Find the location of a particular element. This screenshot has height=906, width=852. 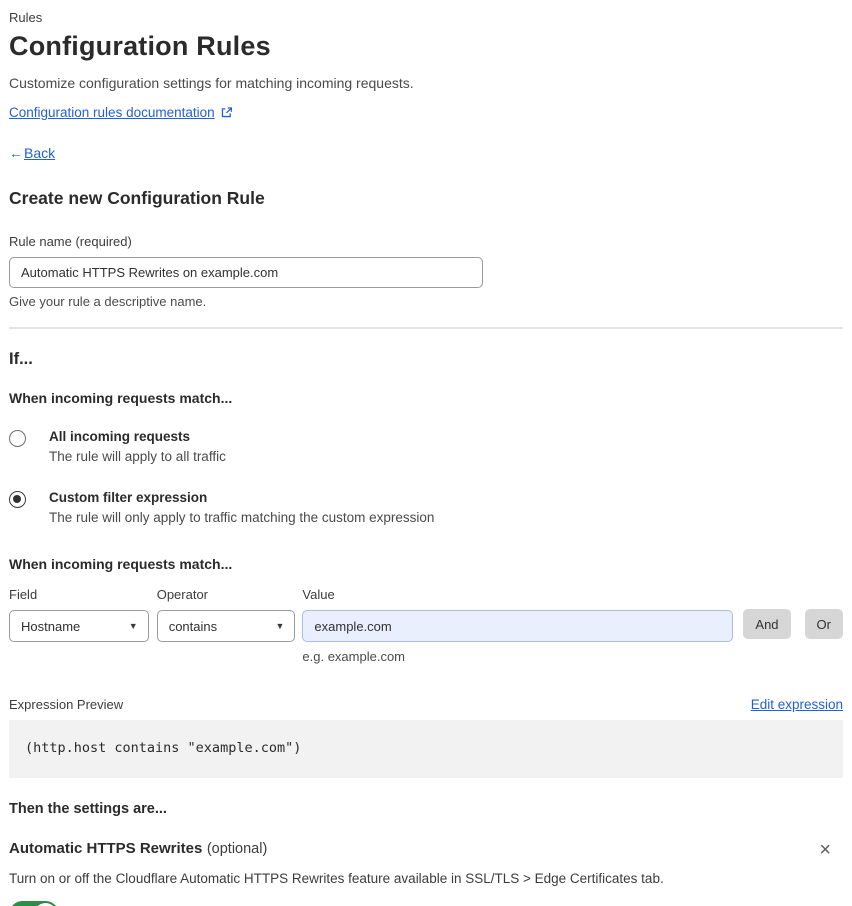

or-button: Or is located at coordinates (823, 624).